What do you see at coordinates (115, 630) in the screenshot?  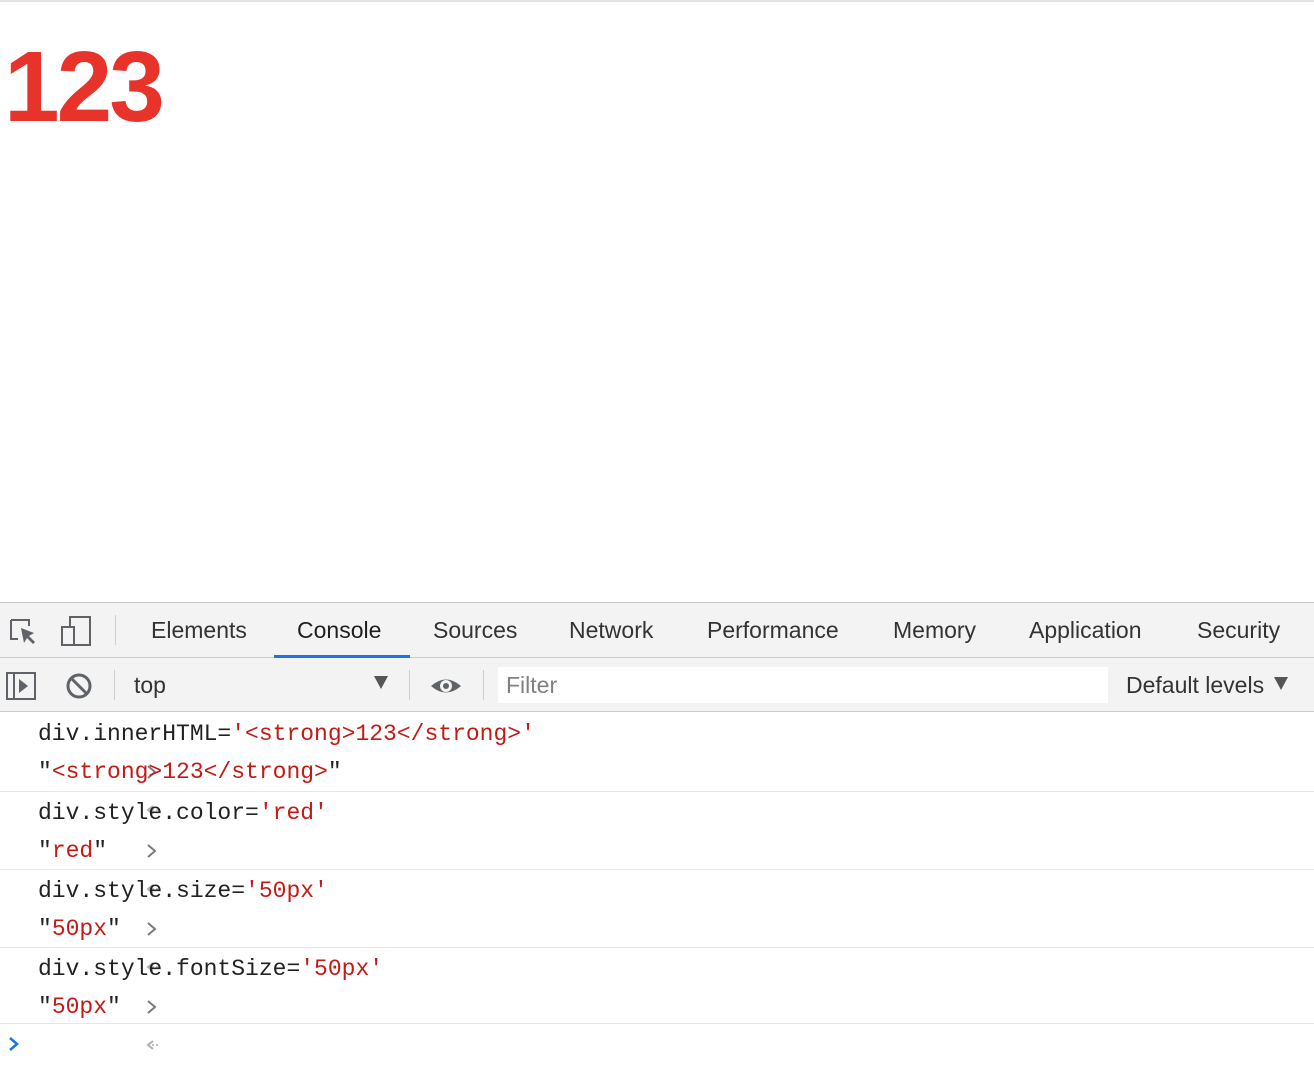 I see `tabbar-divider` at bounding box center [115, 630].